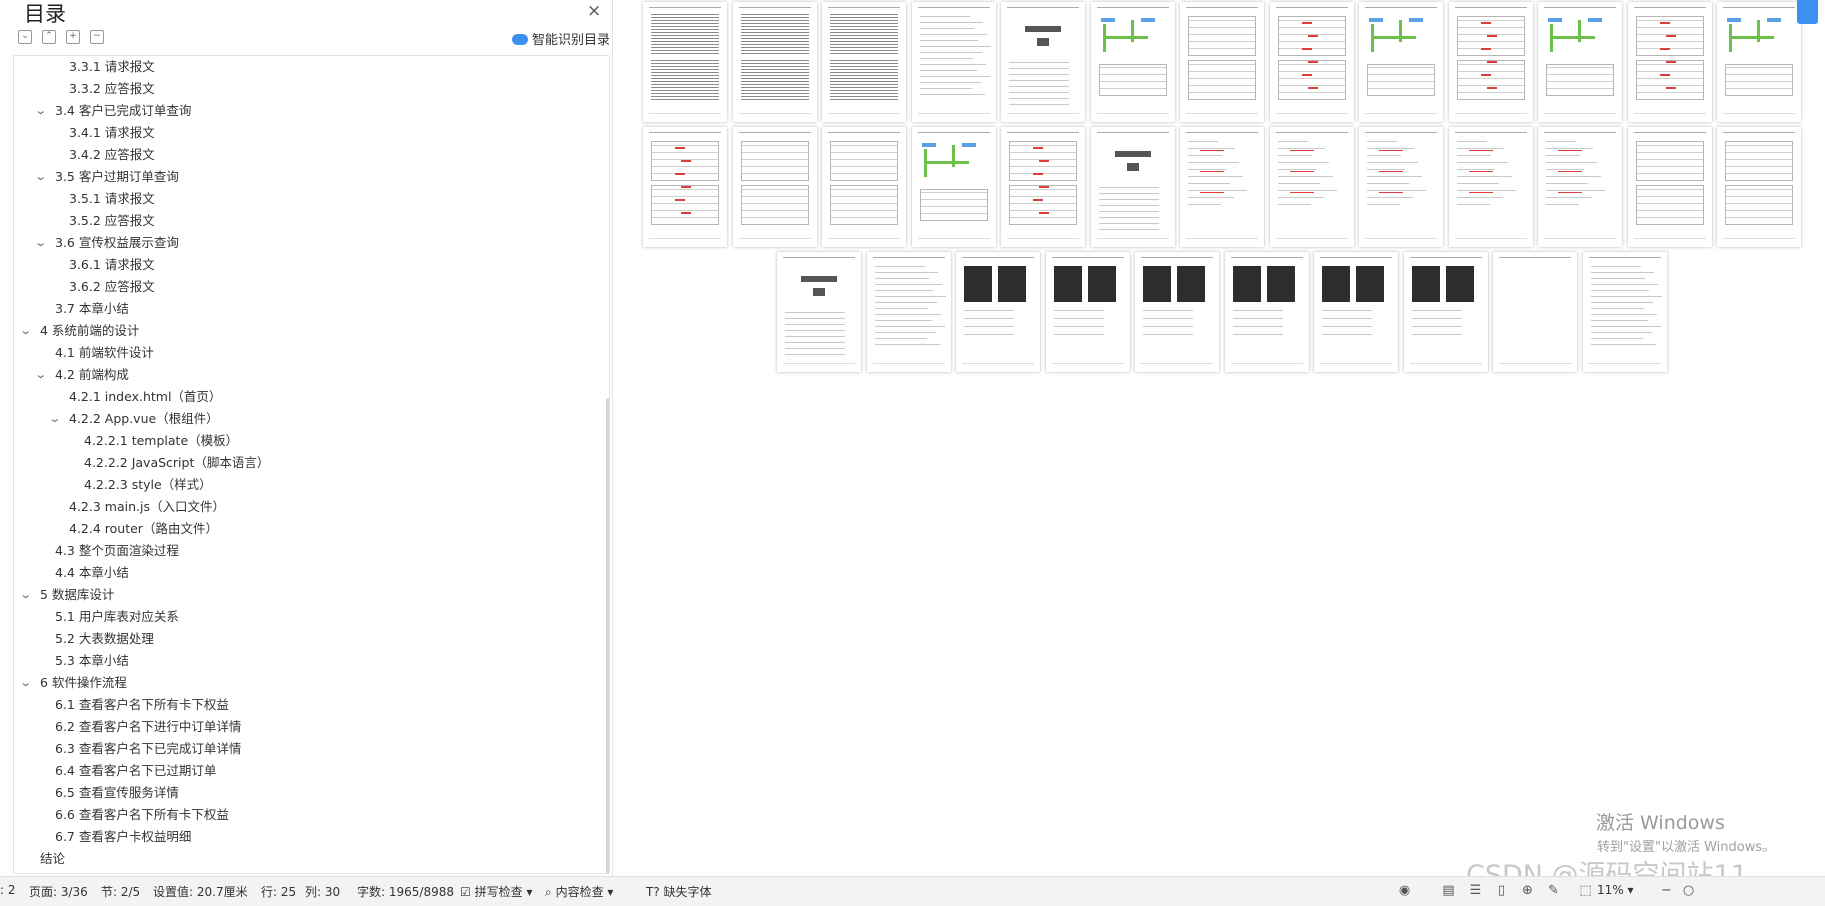 The width and height of the screenshot is (1825, 906). What do you see at coordinates (145, 397) in the screenshot?
I see `toc-item: 4.2.1 index.html（首页）` at bounding box center [145, 397].